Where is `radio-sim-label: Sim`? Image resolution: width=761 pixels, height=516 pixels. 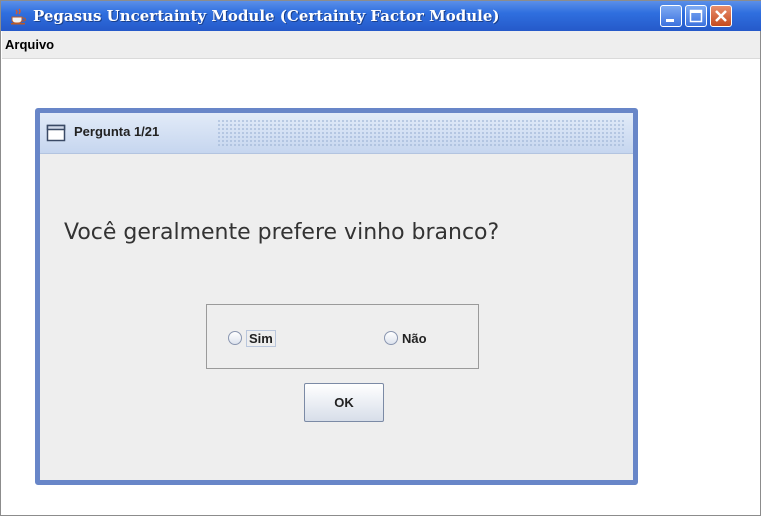
radio-sim-label: Sim is located at coordinates (261, 338).